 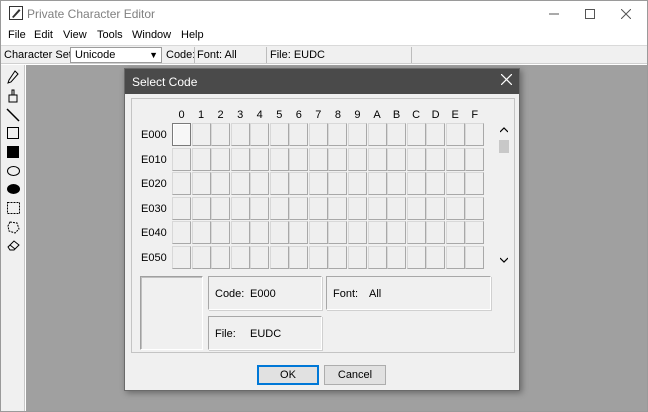 What do you see at coordinates (75, 35) in the screenshot?
I see `menu-view: View` at bounding box center [75, 35].